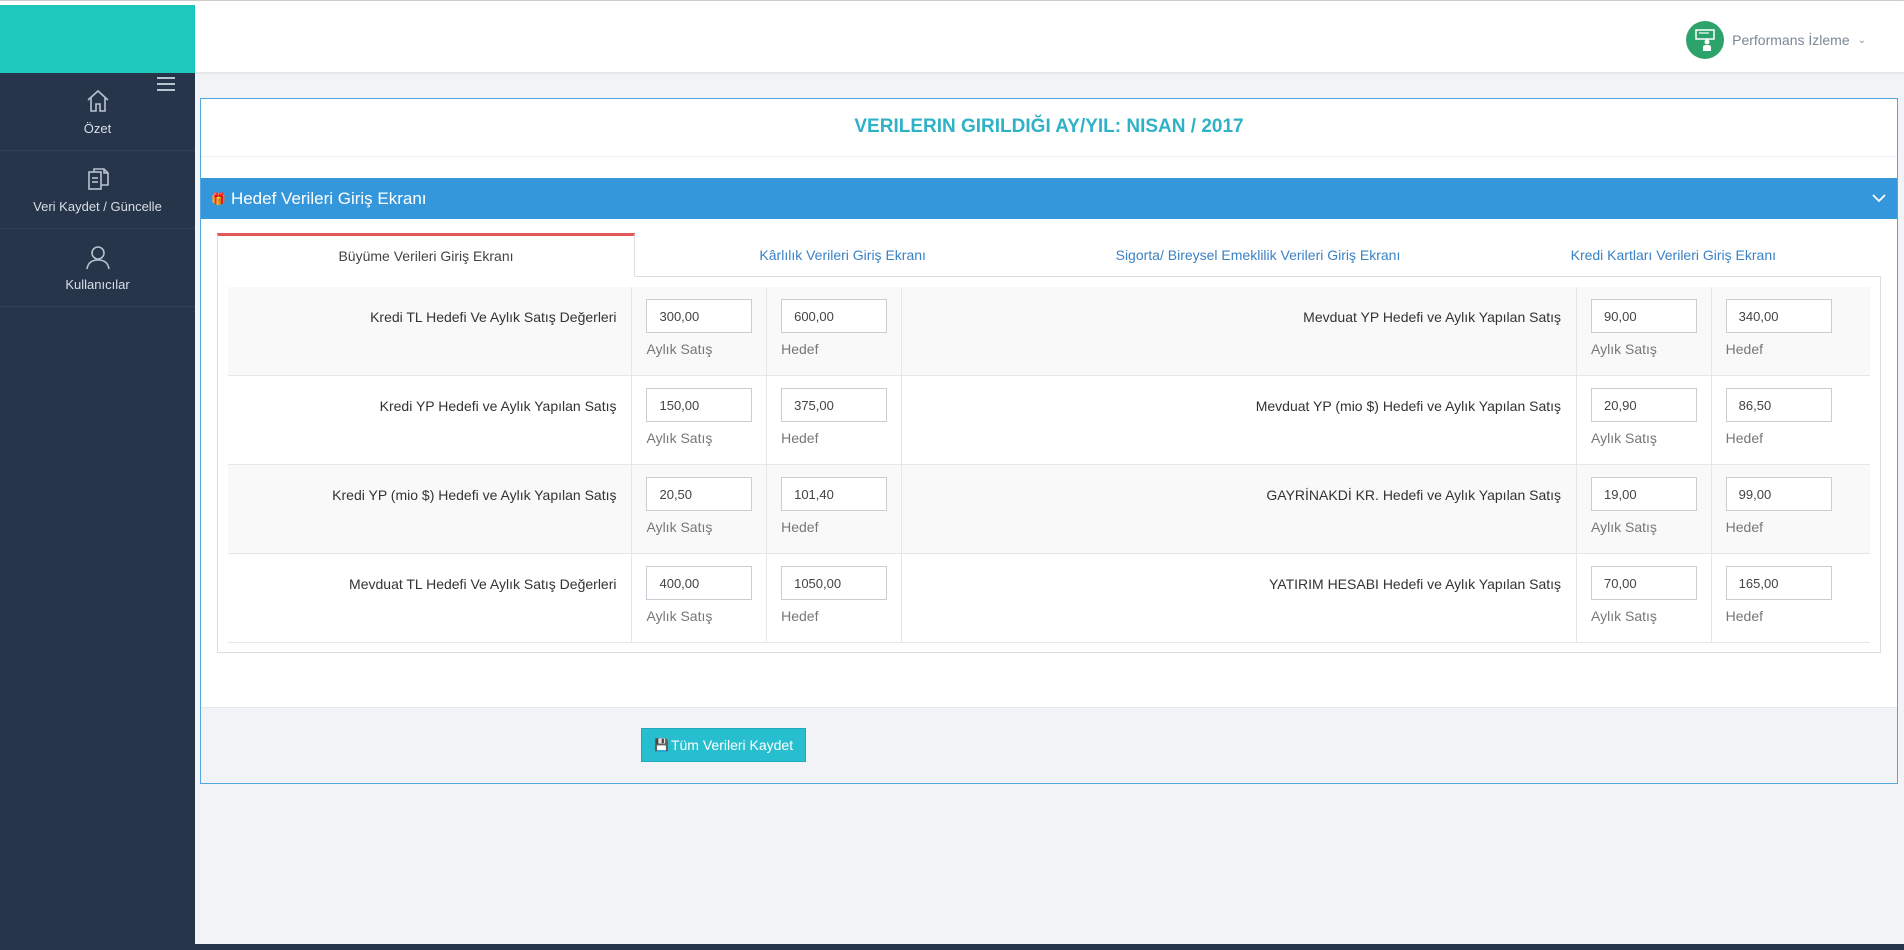 The image size is (1904, 950). Describe the element at coordinates (1049, 128) in the screenshot. I see `period-title: VERILERIN GIRILDIĞI AY/YIL: NISAN / 2017` at that location.